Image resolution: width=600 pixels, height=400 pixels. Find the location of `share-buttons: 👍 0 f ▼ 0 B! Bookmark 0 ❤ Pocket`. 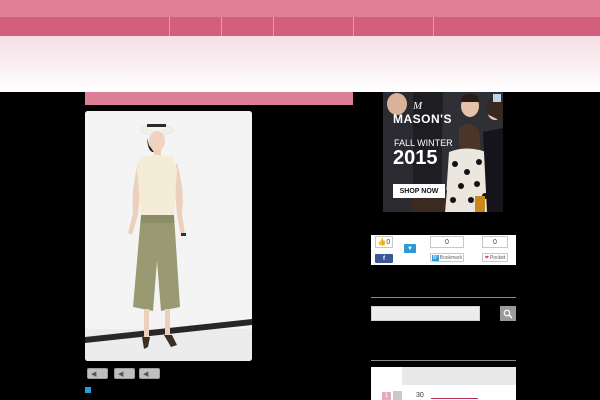

share-buttons: 👍 0 f ▼ 0 B! Bookmark 0 ❤ Pocket is located at coordinates (443, 250).